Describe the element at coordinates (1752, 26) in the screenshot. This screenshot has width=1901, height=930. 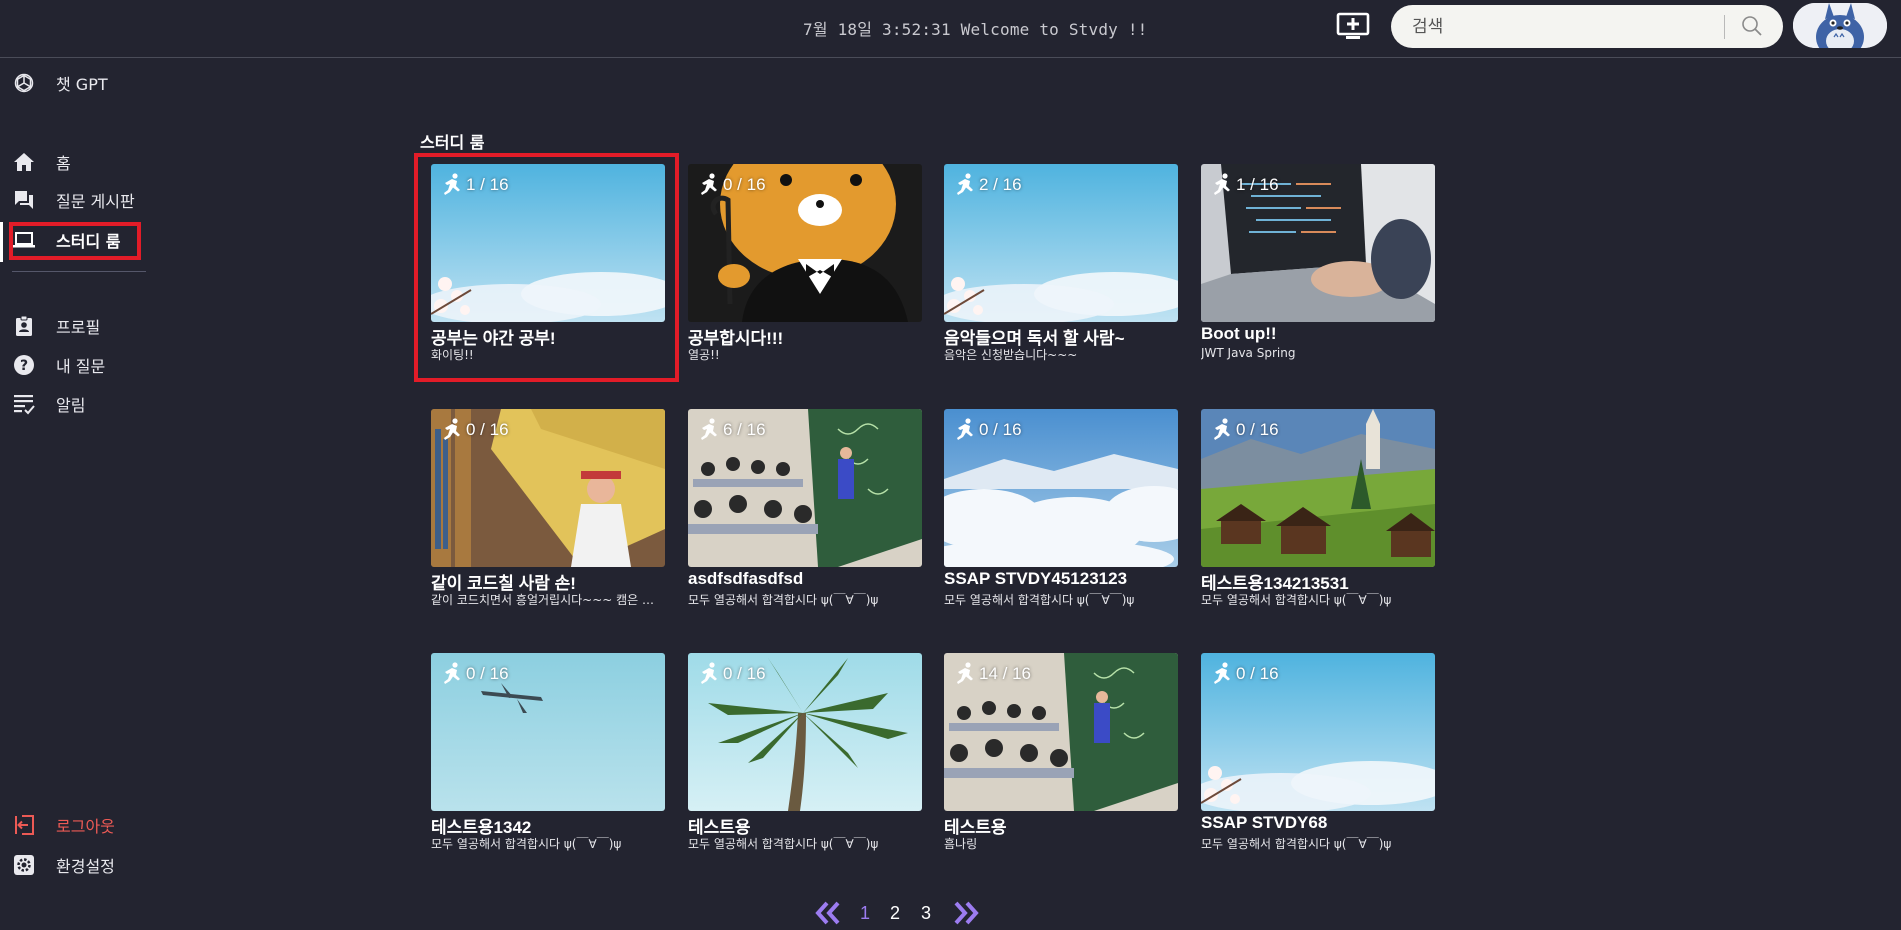
I see `search-icon` at that location.